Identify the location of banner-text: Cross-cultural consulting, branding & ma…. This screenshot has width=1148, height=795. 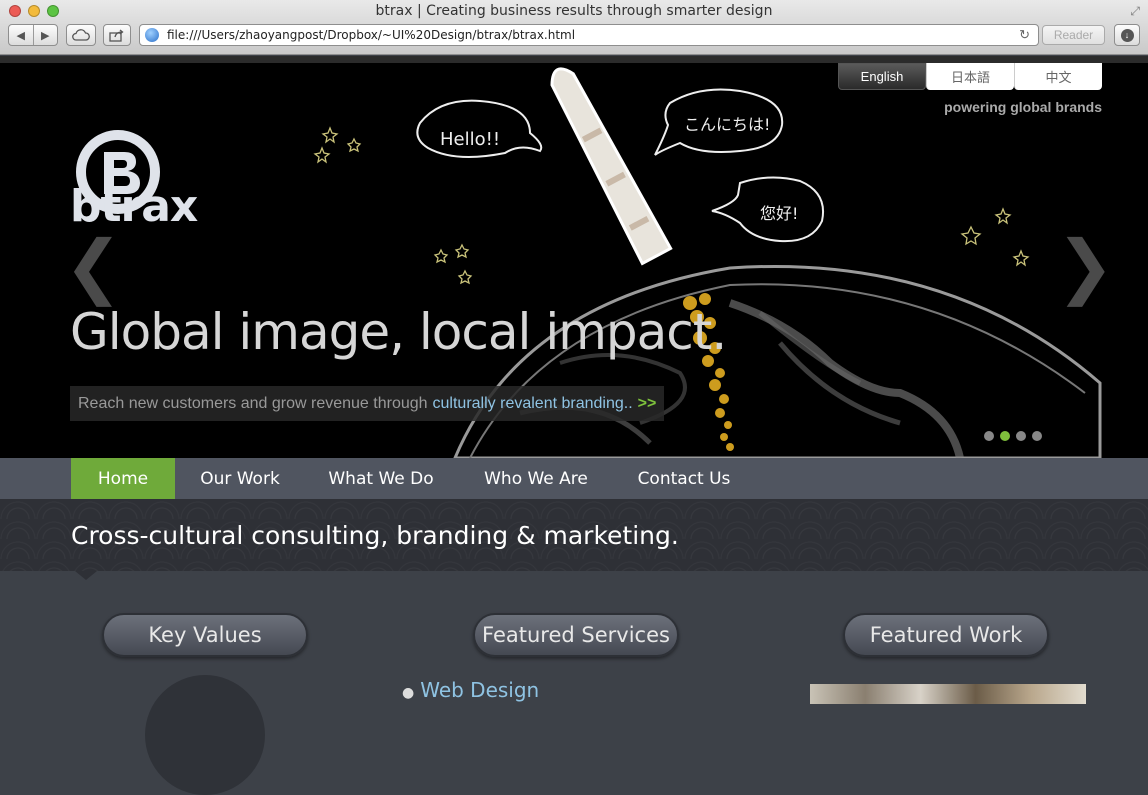
(375, 535).